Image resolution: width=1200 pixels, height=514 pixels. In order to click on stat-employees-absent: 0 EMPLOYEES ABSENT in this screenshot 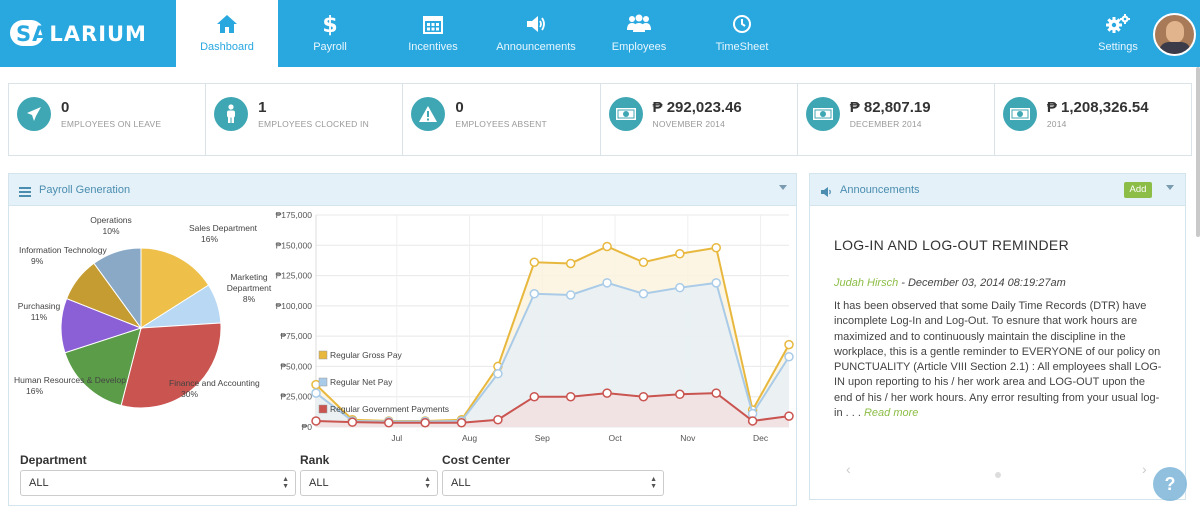, I will do `click(502, 119)`.